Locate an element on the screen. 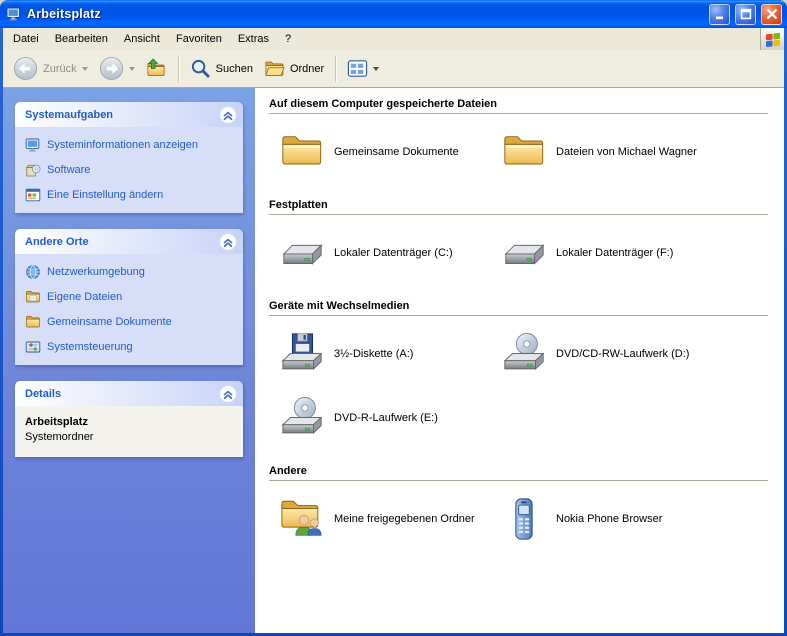  drive-item-c: Lokaler Datenträger (C:) is located at coordinates (390, 253).